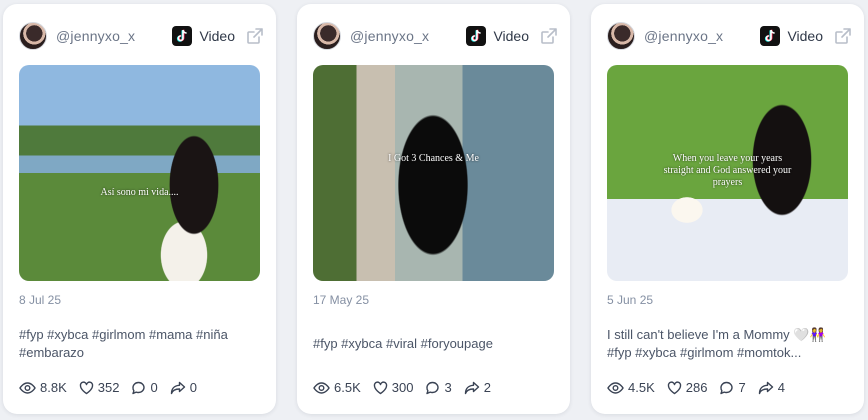 The width and height of the screenshot is (868, 420). What do you see at coordinates (433, 158) in the screenshot?
I see `thumbnail-overlay-text: I Got 3 Chances & Me` at bounding box center [433, 158].